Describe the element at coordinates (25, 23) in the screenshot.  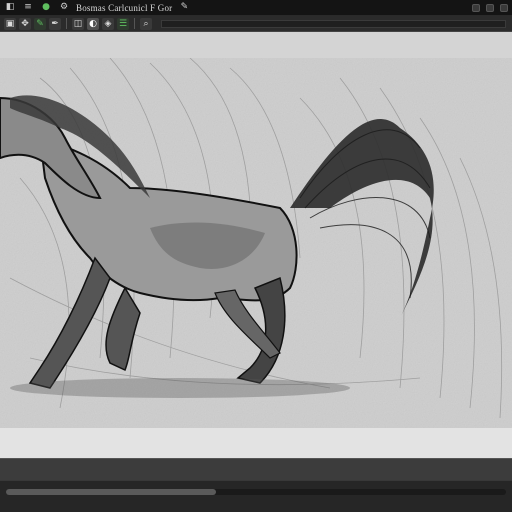
I see `move-tool-icon: ✥` at that location.